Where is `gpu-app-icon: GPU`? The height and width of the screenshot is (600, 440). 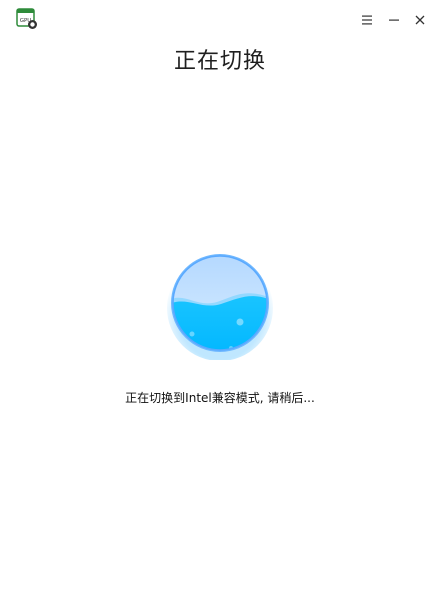
gpu-app-icon: GPU is located at coordinates (27, 19).